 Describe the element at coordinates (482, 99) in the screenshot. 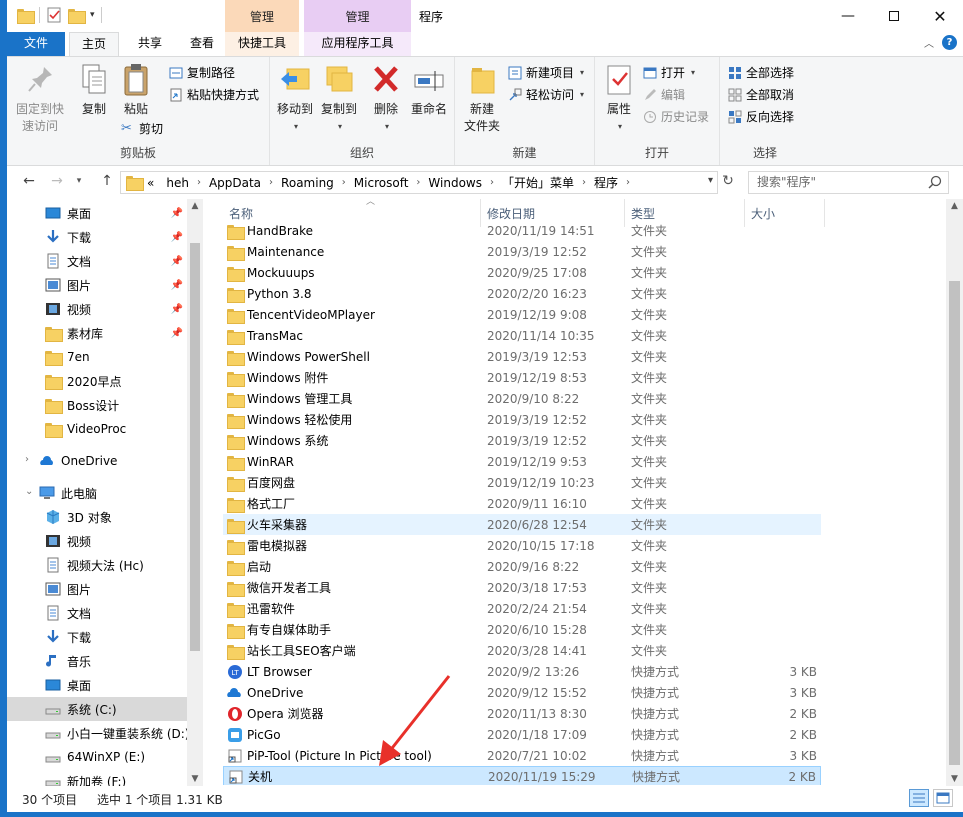

I see `new-folder-button: 新建 文件夹` at that location.